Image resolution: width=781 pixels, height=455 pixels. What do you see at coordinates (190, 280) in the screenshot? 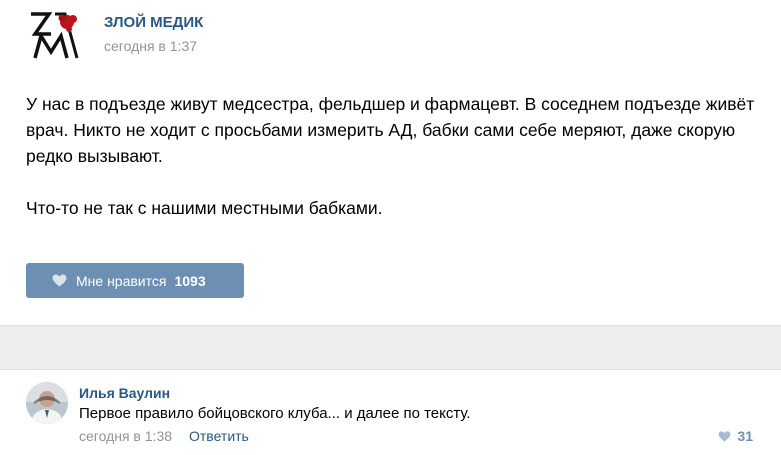
I see `like-count: 1093` at bounding box center [190, 280].